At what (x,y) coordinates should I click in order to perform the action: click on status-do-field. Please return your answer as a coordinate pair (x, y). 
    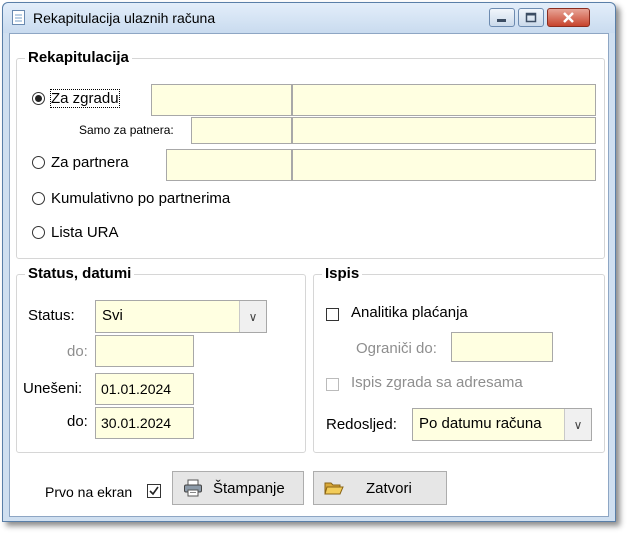
    Looking at the image, I should click on (144, 351).